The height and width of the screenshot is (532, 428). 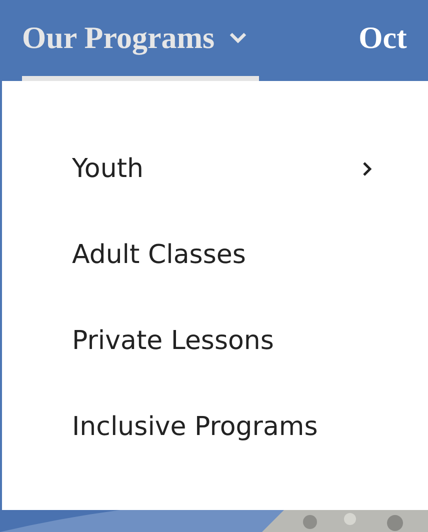 I want to click on chevron-down-icon, so click(x=237, y=38).